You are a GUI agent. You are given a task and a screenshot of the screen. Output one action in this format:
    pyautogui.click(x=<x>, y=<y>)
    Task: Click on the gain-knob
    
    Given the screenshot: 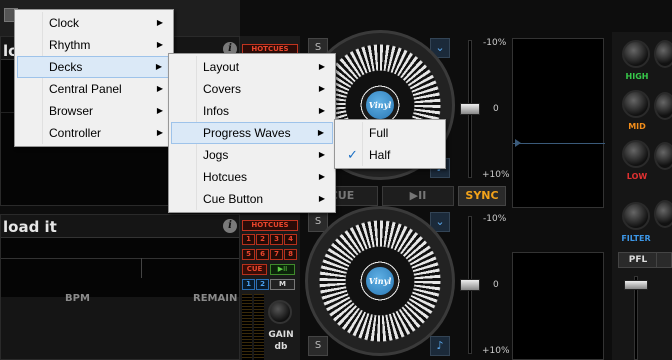 What is the action you would take?
    pyautogui.click(x=280, y=312)
    